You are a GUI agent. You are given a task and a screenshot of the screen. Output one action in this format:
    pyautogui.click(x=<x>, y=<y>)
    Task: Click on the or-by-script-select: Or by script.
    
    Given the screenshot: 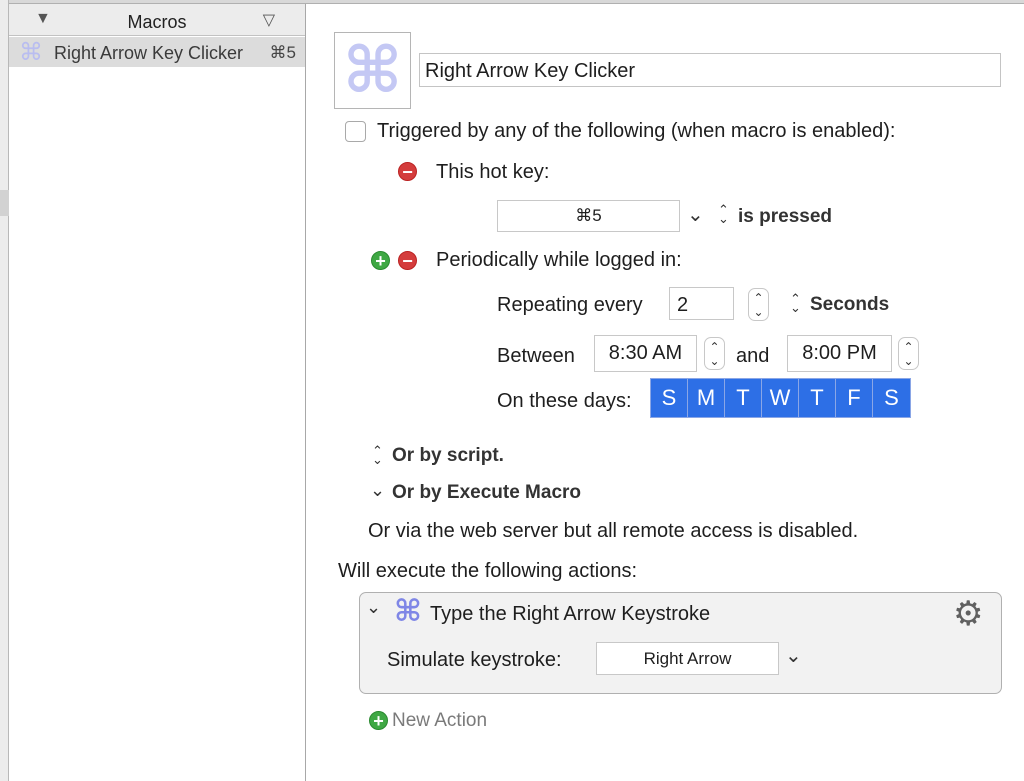 What is the action you would take?
    pyautogui.click(x=448, y=456)
    